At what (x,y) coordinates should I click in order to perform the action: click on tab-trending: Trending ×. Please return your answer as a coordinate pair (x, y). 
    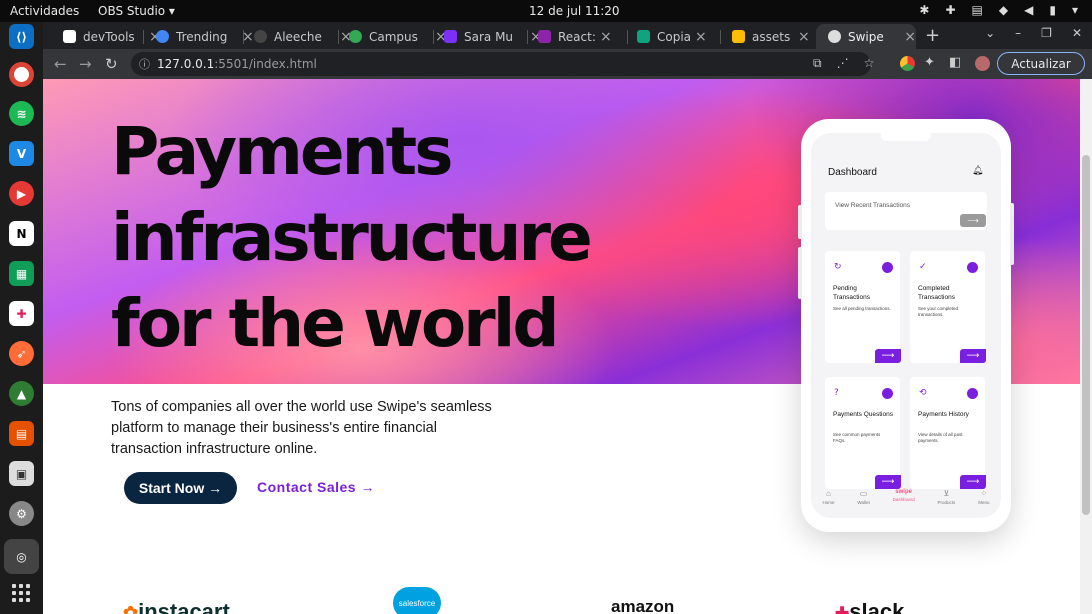
    Looking at the image, I should click on (199, 36).